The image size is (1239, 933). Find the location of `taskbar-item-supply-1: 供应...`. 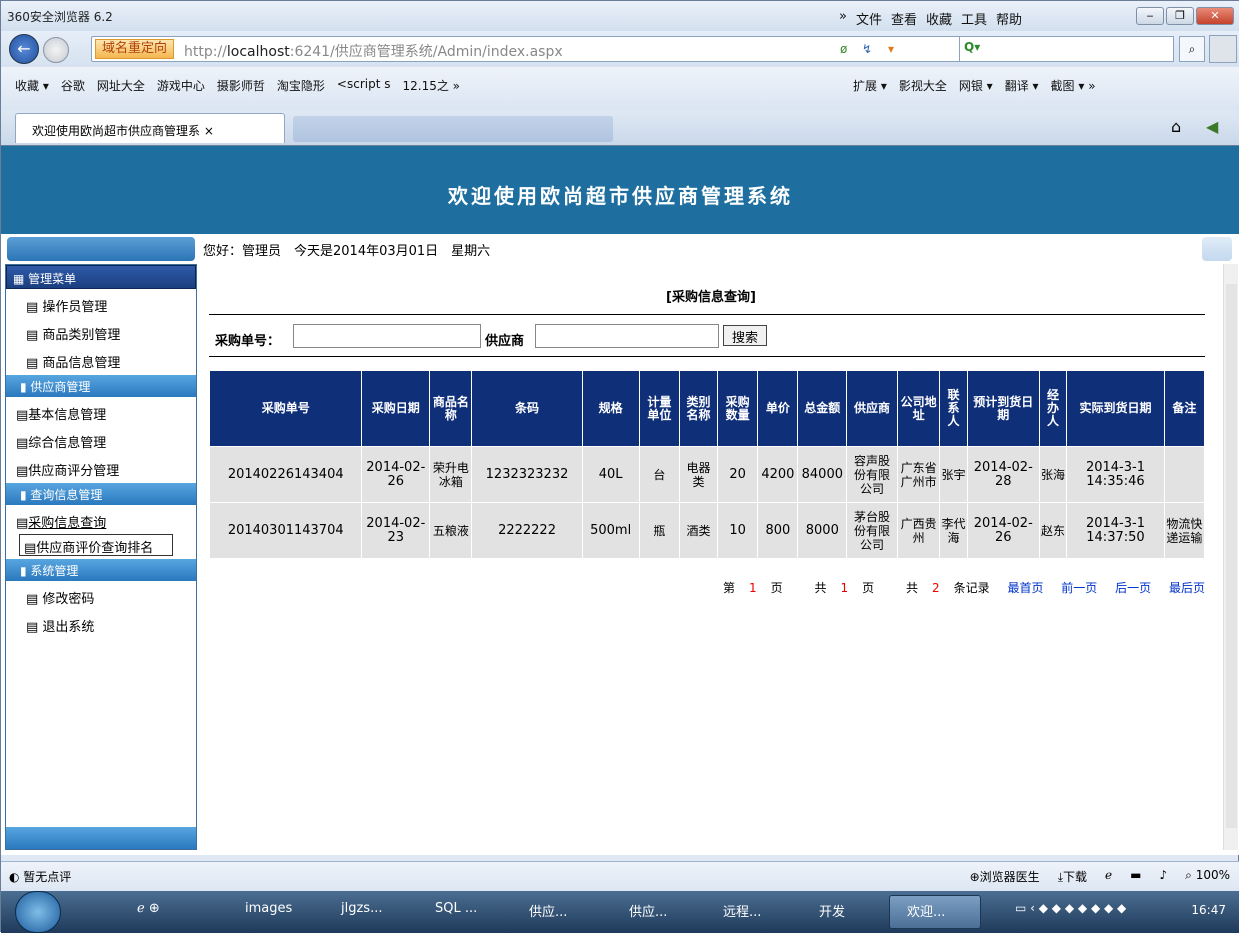

taskbar-item-supply-1: 供应... is located at coordinates (548, 910).